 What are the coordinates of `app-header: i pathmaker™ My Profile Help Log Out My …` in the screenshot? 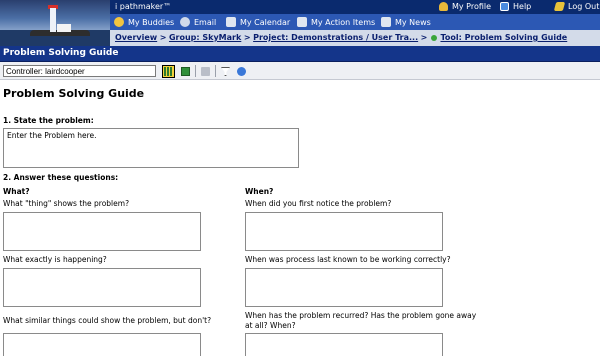 It's located at (300, 23).